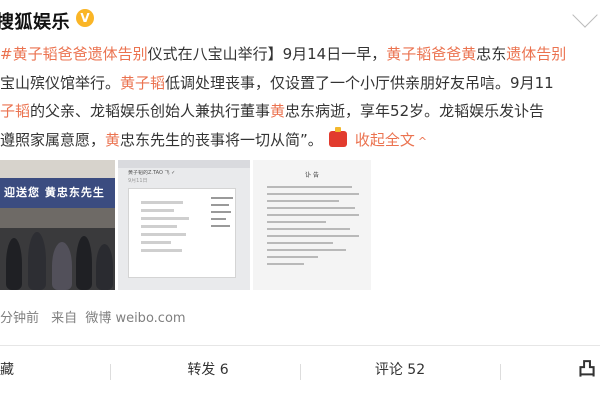  Describe the element at coordinates (57, 225) in the screenshot. I see `funeral-photo: 迎送您 黄忠东先生` at that location.